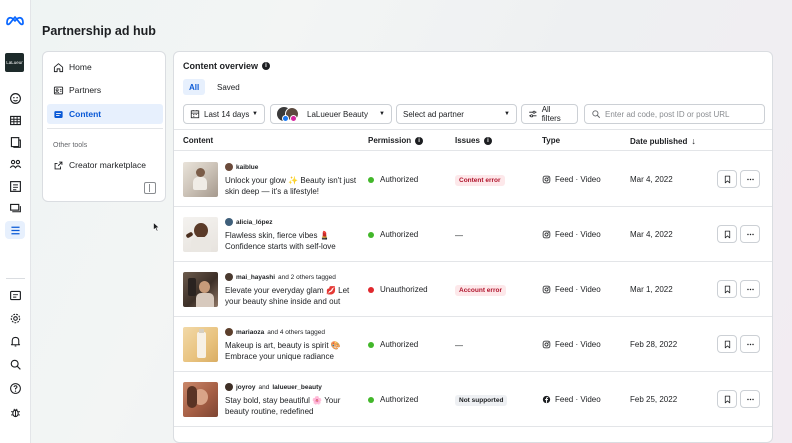 The height and width of the screenshot is (443, 792). Describe the element at coordinates (15, 142) in the screenshot. I see `pages-icon` at that location.